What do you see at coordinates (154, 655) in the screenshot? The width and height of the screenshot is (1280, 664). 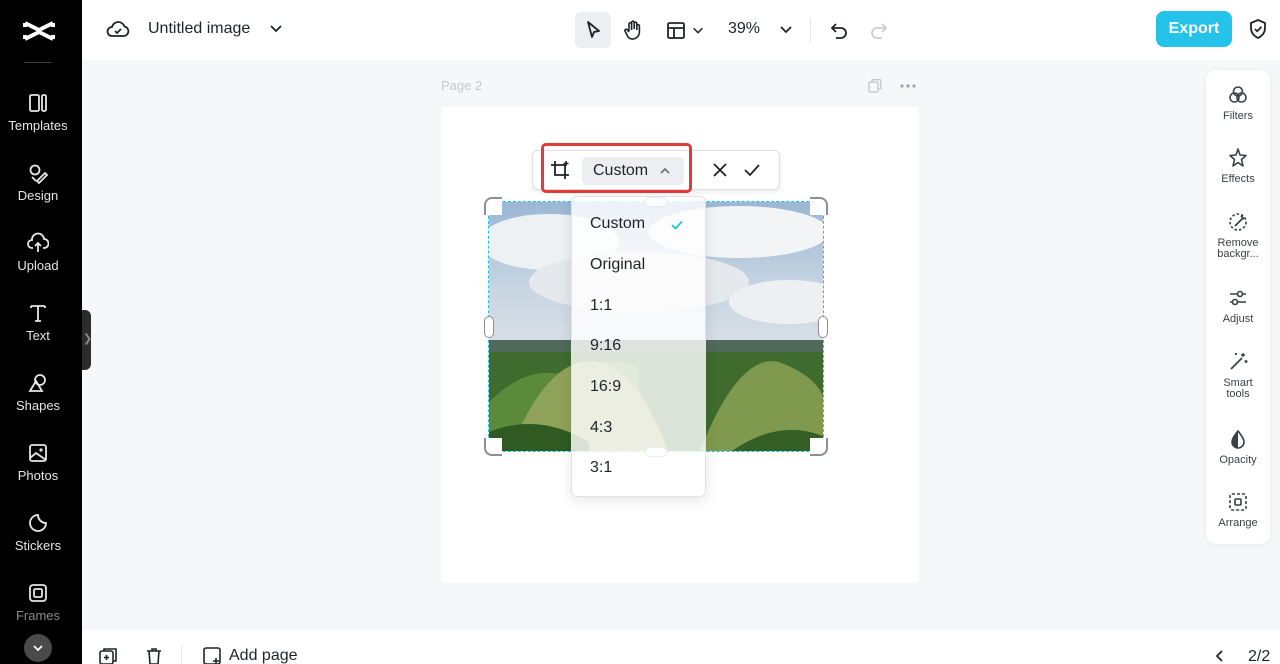 I see `trash-icon` at bounding box center [154, 655].